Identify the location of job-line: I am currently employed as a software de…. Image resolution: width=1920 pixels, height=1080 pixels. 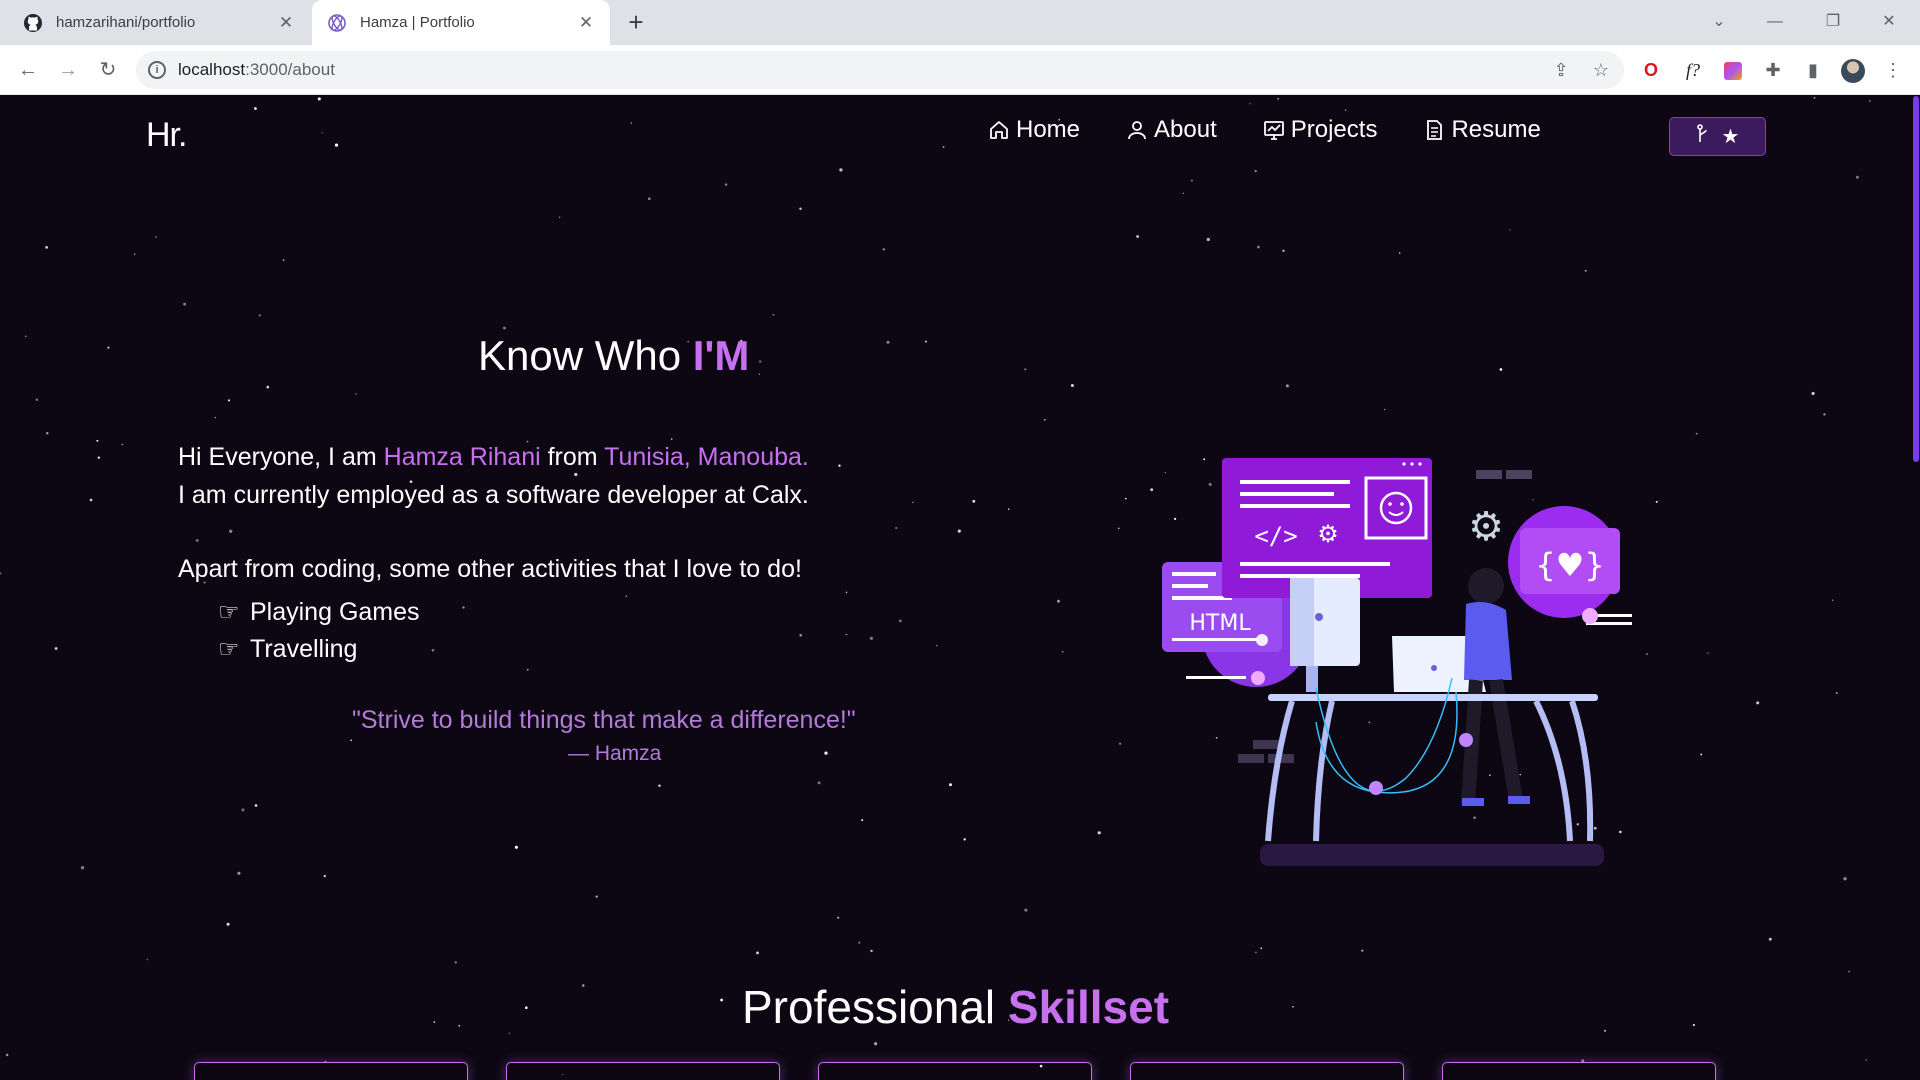
(493, 495).